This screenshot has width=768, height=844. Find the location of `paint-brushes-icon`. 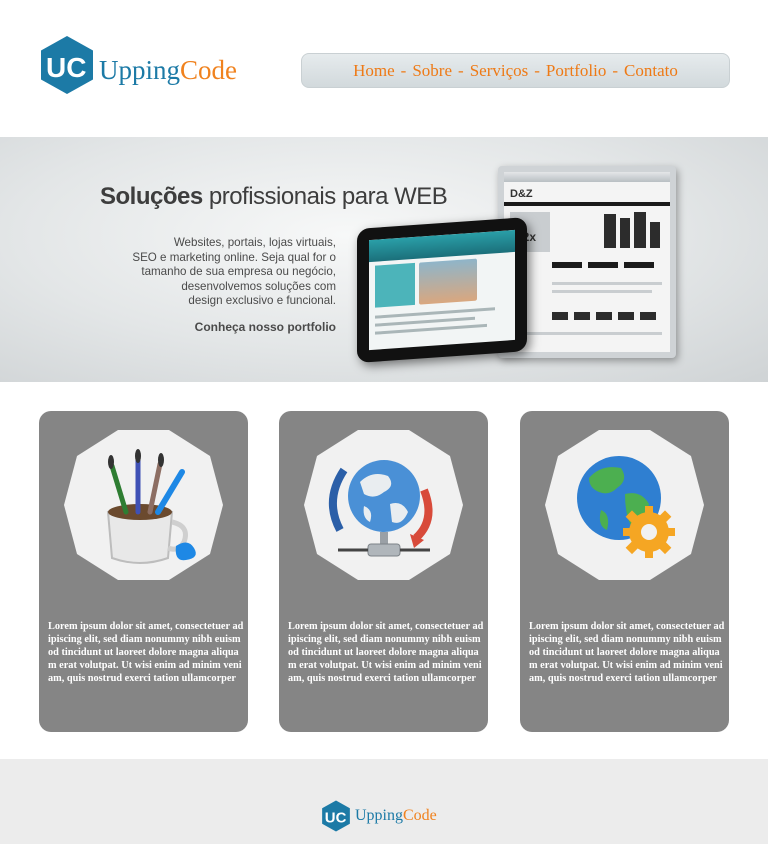

paint-brushes-icon is located at coordinates (143, 505).